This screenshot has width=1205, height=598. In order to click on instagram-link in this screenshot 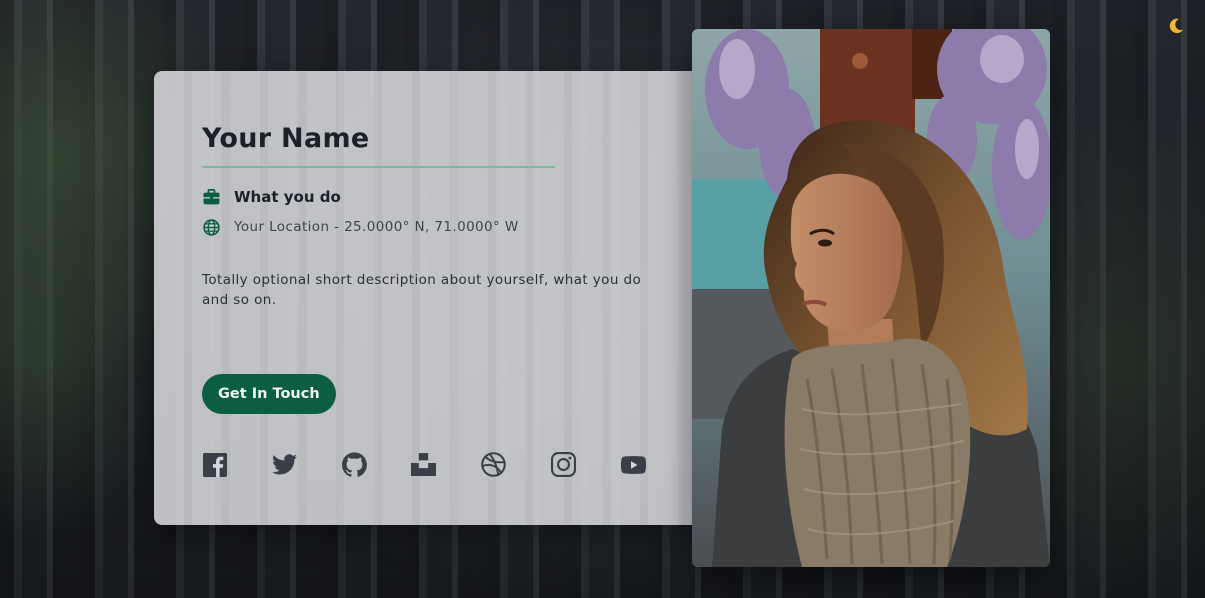, I will do `click(563, 464)`.